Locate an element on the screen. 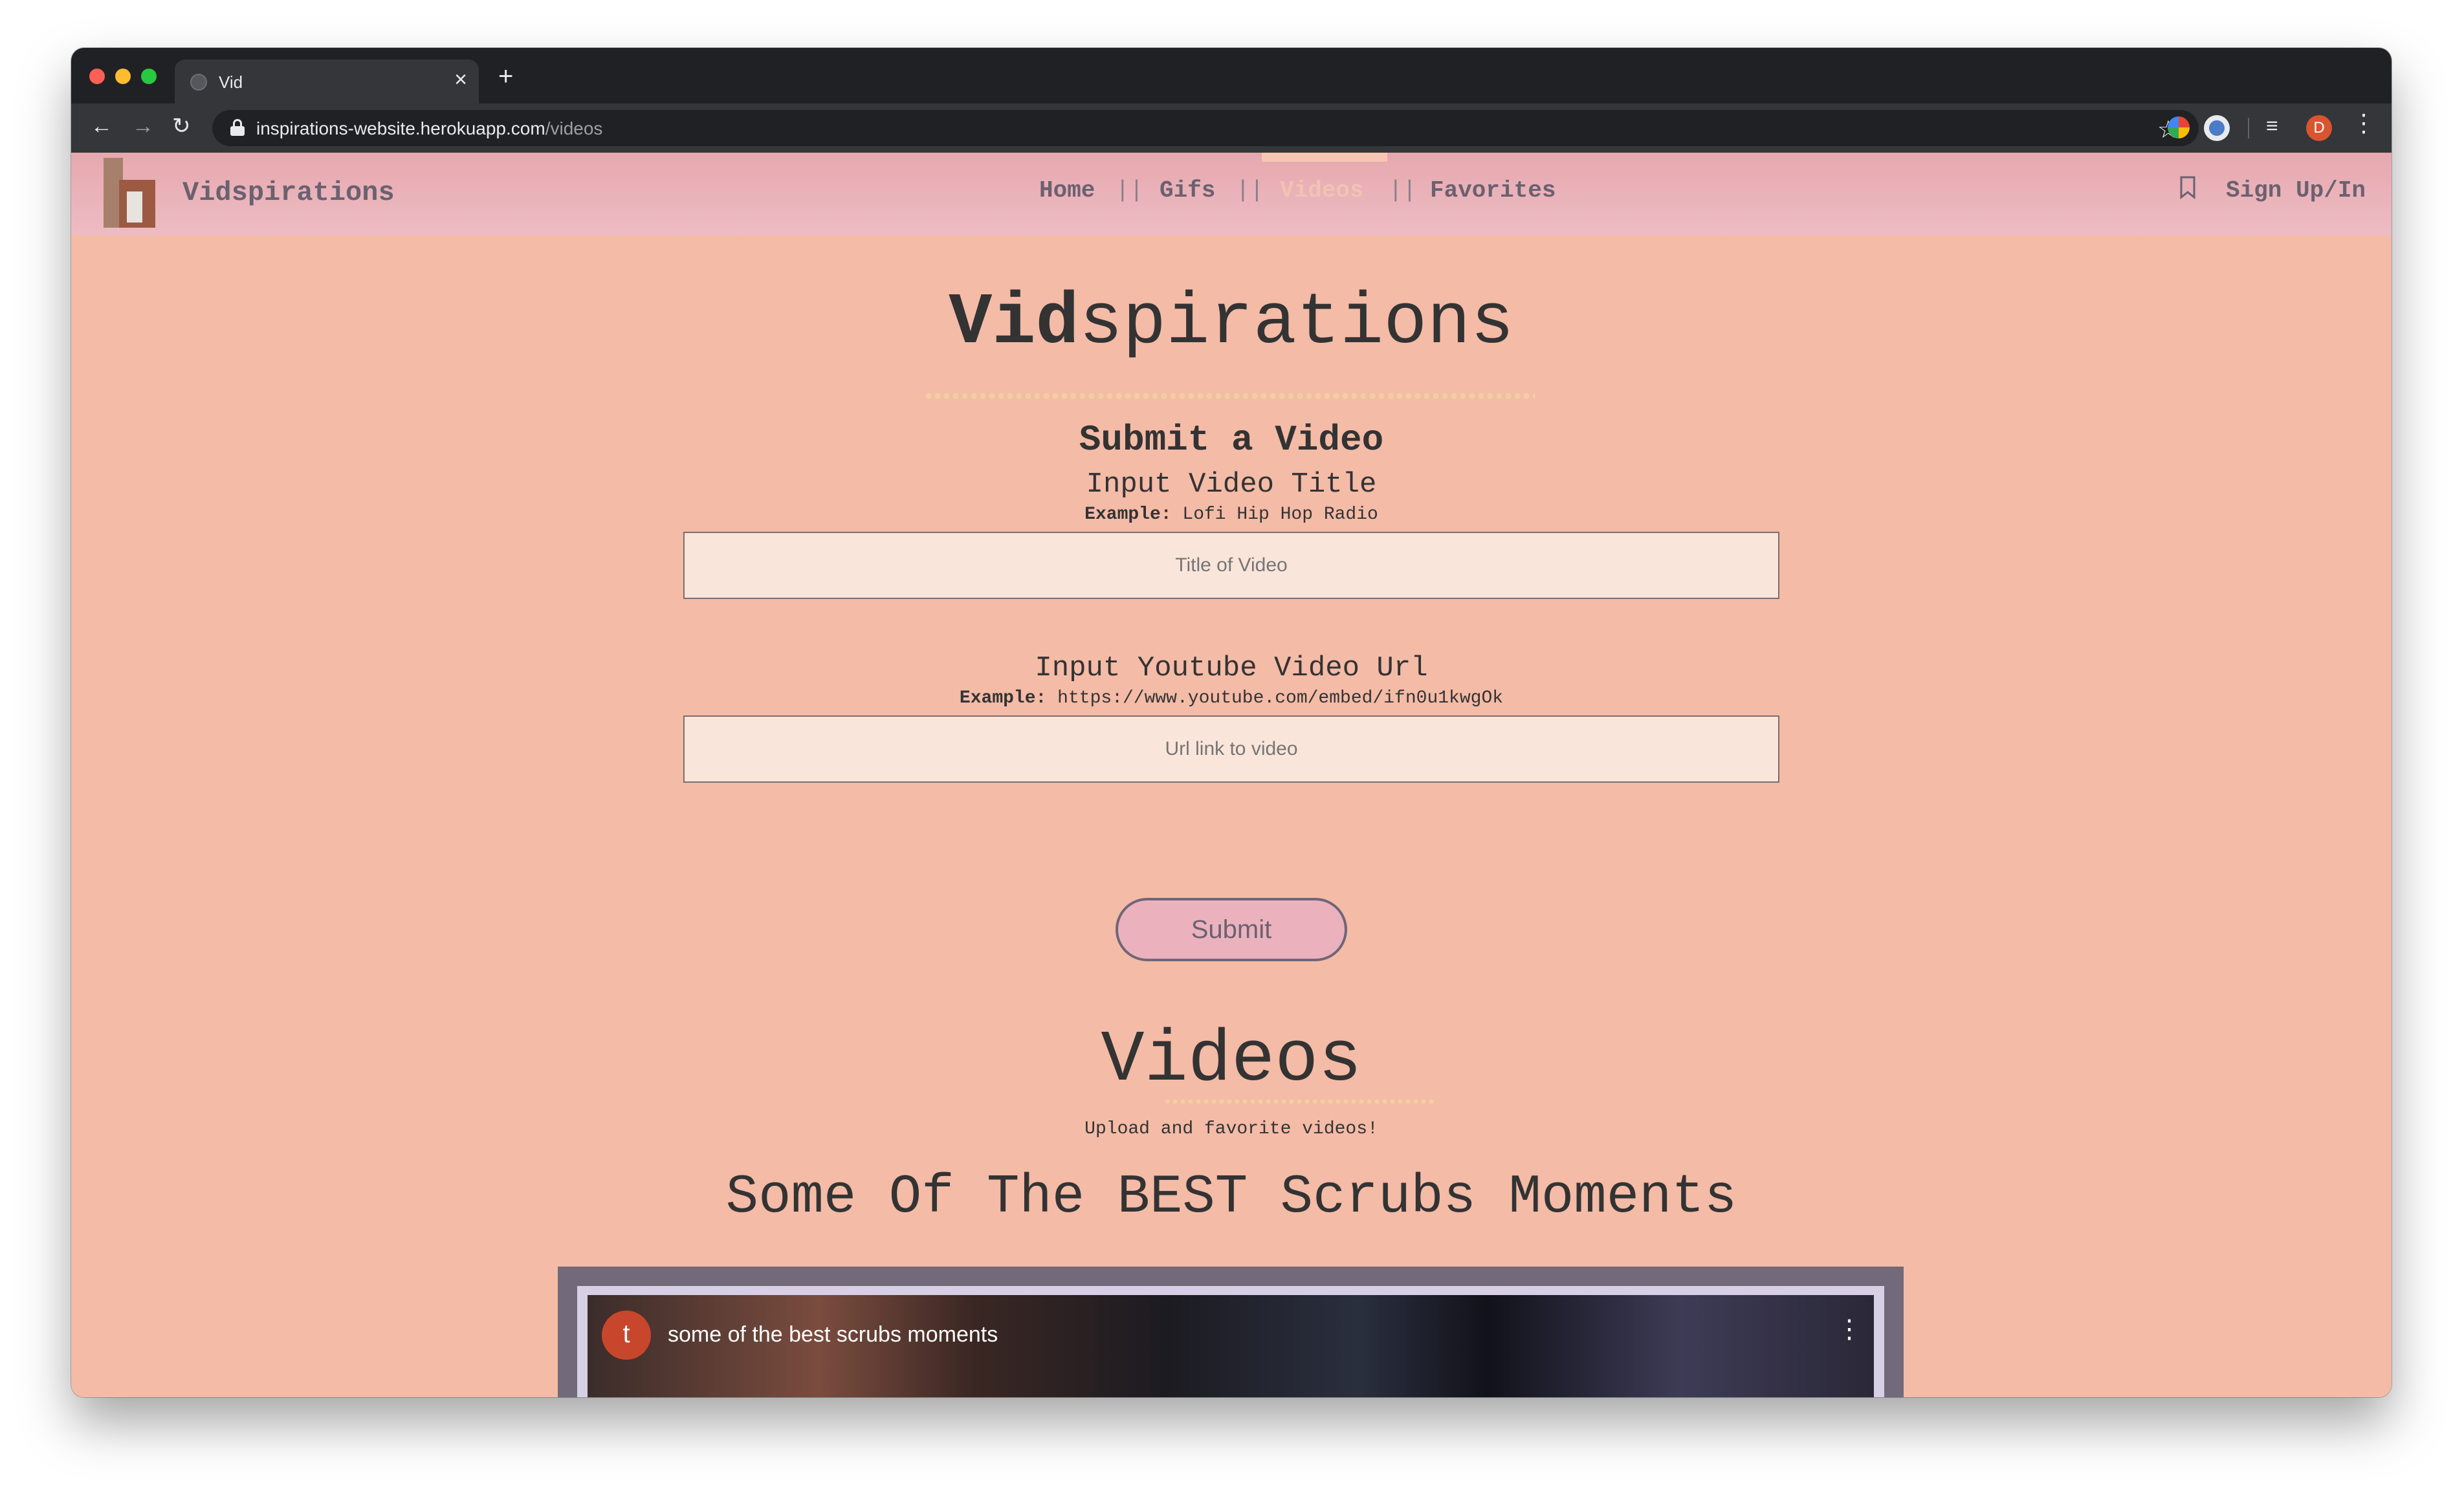 The height and width of the screenshot is (1493, 2464). globe-icon is located at coordinates (198, 82).